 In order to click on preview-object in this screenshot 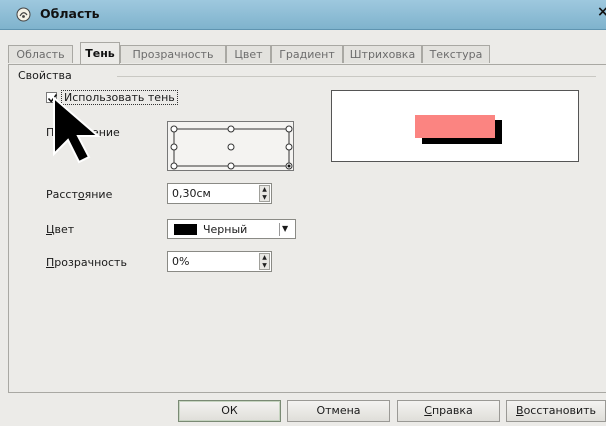, I will do `click(455, 126)`.